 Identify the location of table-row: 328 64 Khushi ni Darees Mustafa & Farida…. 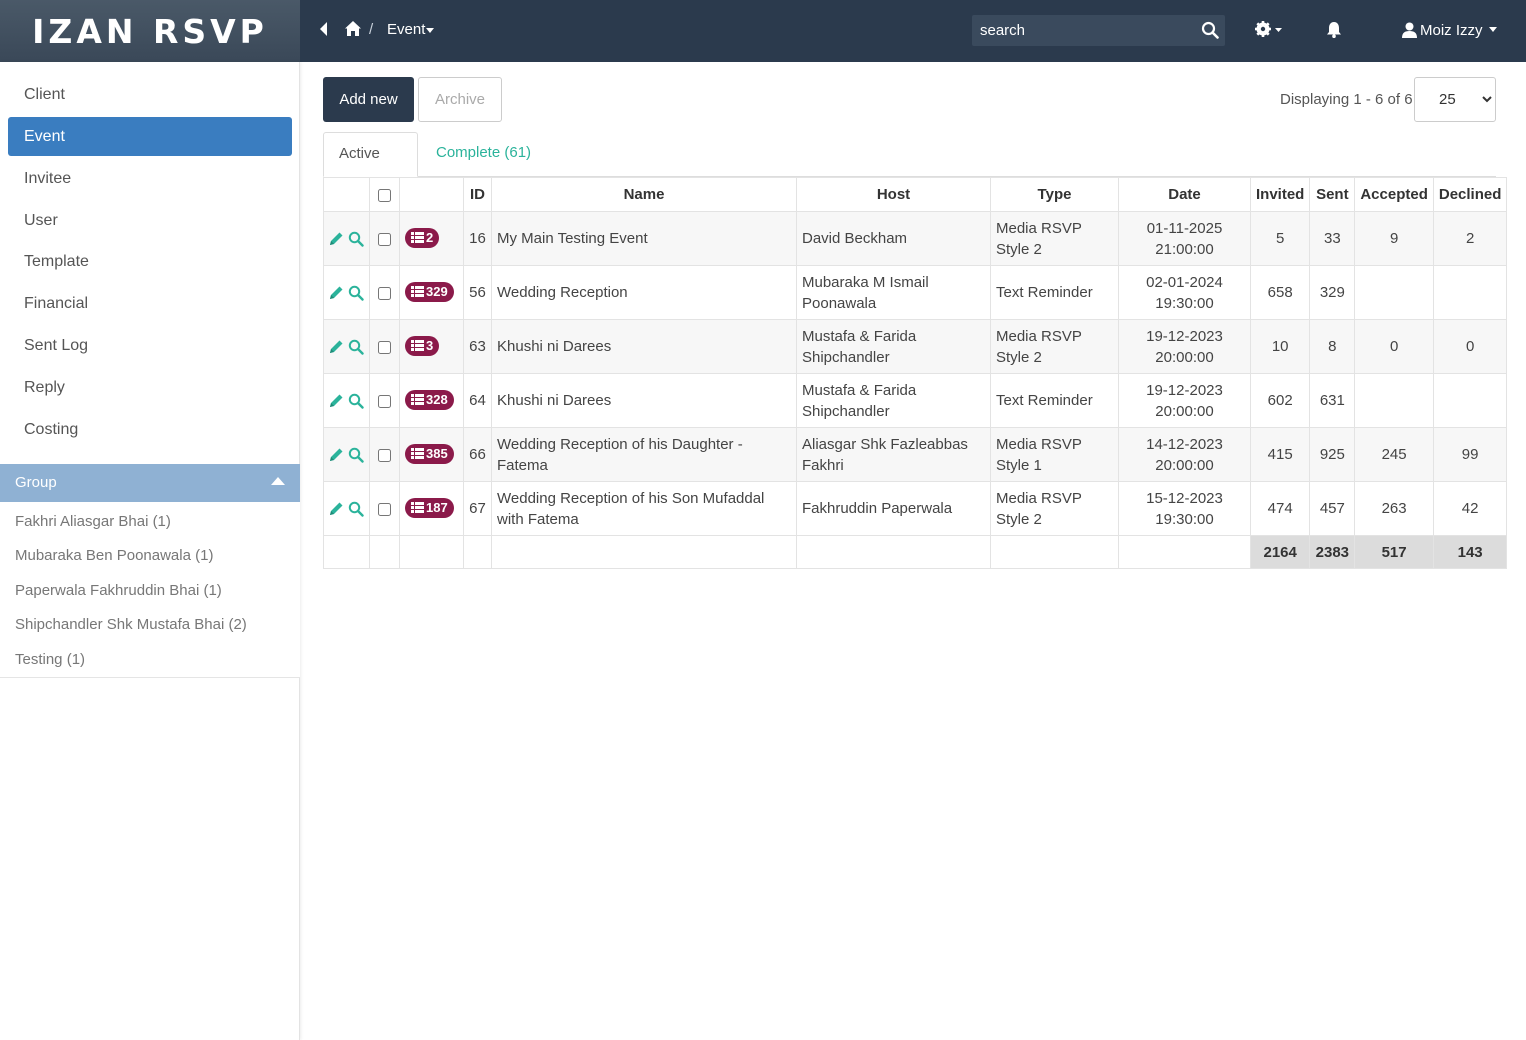
(915, 400).